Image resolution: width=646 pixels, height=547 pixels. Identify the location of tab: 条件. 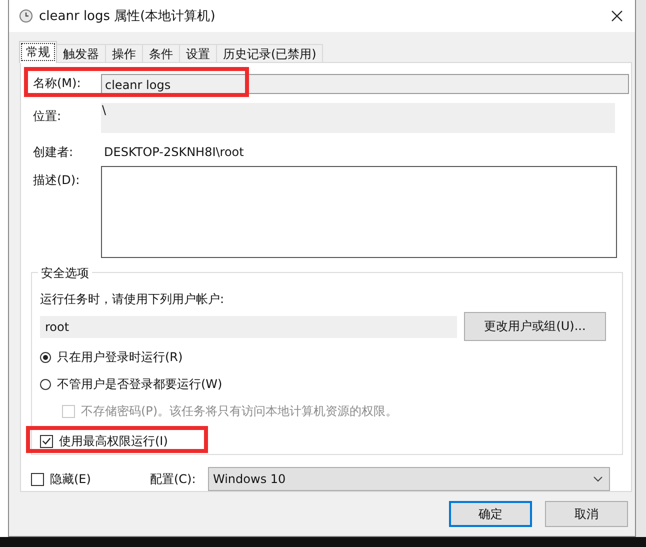
(161, 53).